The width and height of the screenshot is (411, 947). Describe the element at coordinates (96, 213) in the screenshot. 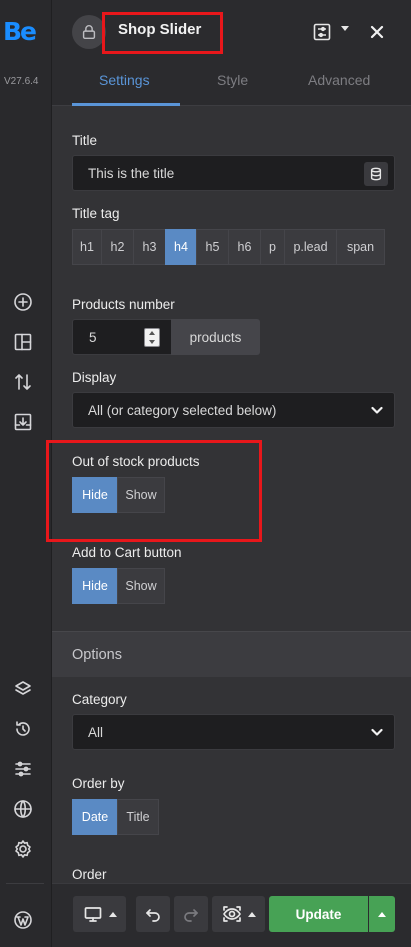

I see `title-tag-label: Title tag` at that location.